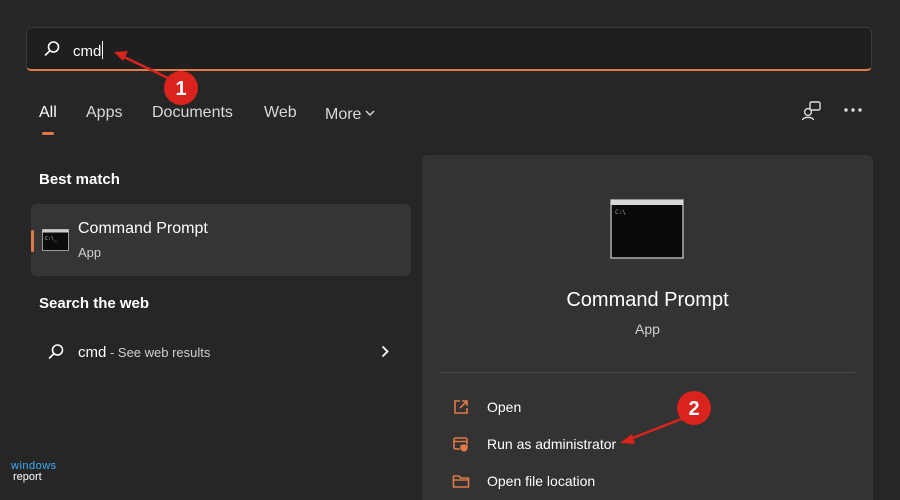 The height and width of the screenshot is (500, 900). I want to click on open-file-location-label: Open file location, so click(541, 481).